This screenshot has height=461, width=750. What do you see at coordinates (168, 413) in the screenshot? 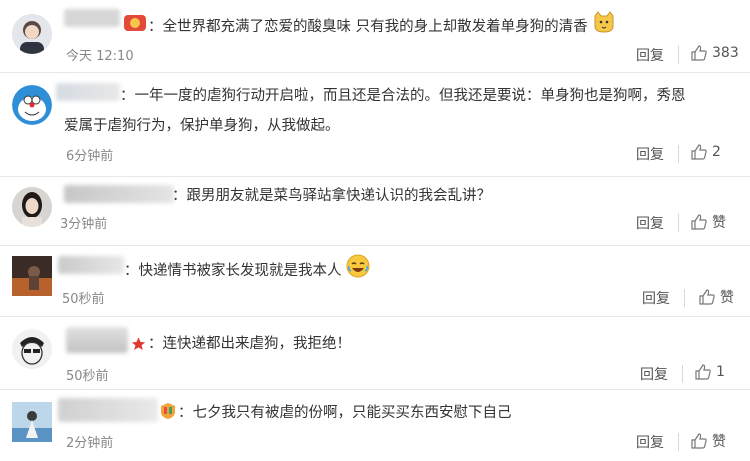
I see `badge-icon` at bounding box center [168, 413].